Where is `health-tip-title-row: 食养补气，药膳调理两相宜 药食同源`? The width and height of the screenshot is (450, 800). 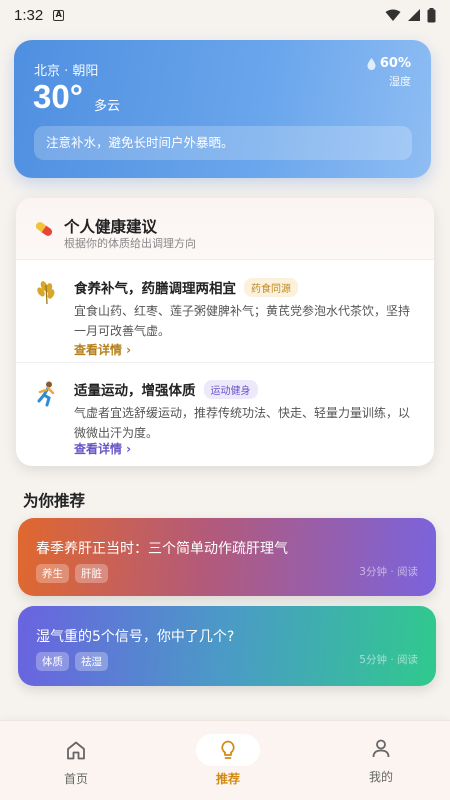
health-tip-title-row: 食养补气，药膳调理两相宜 药食同源 is located at coordinates (186, 287).